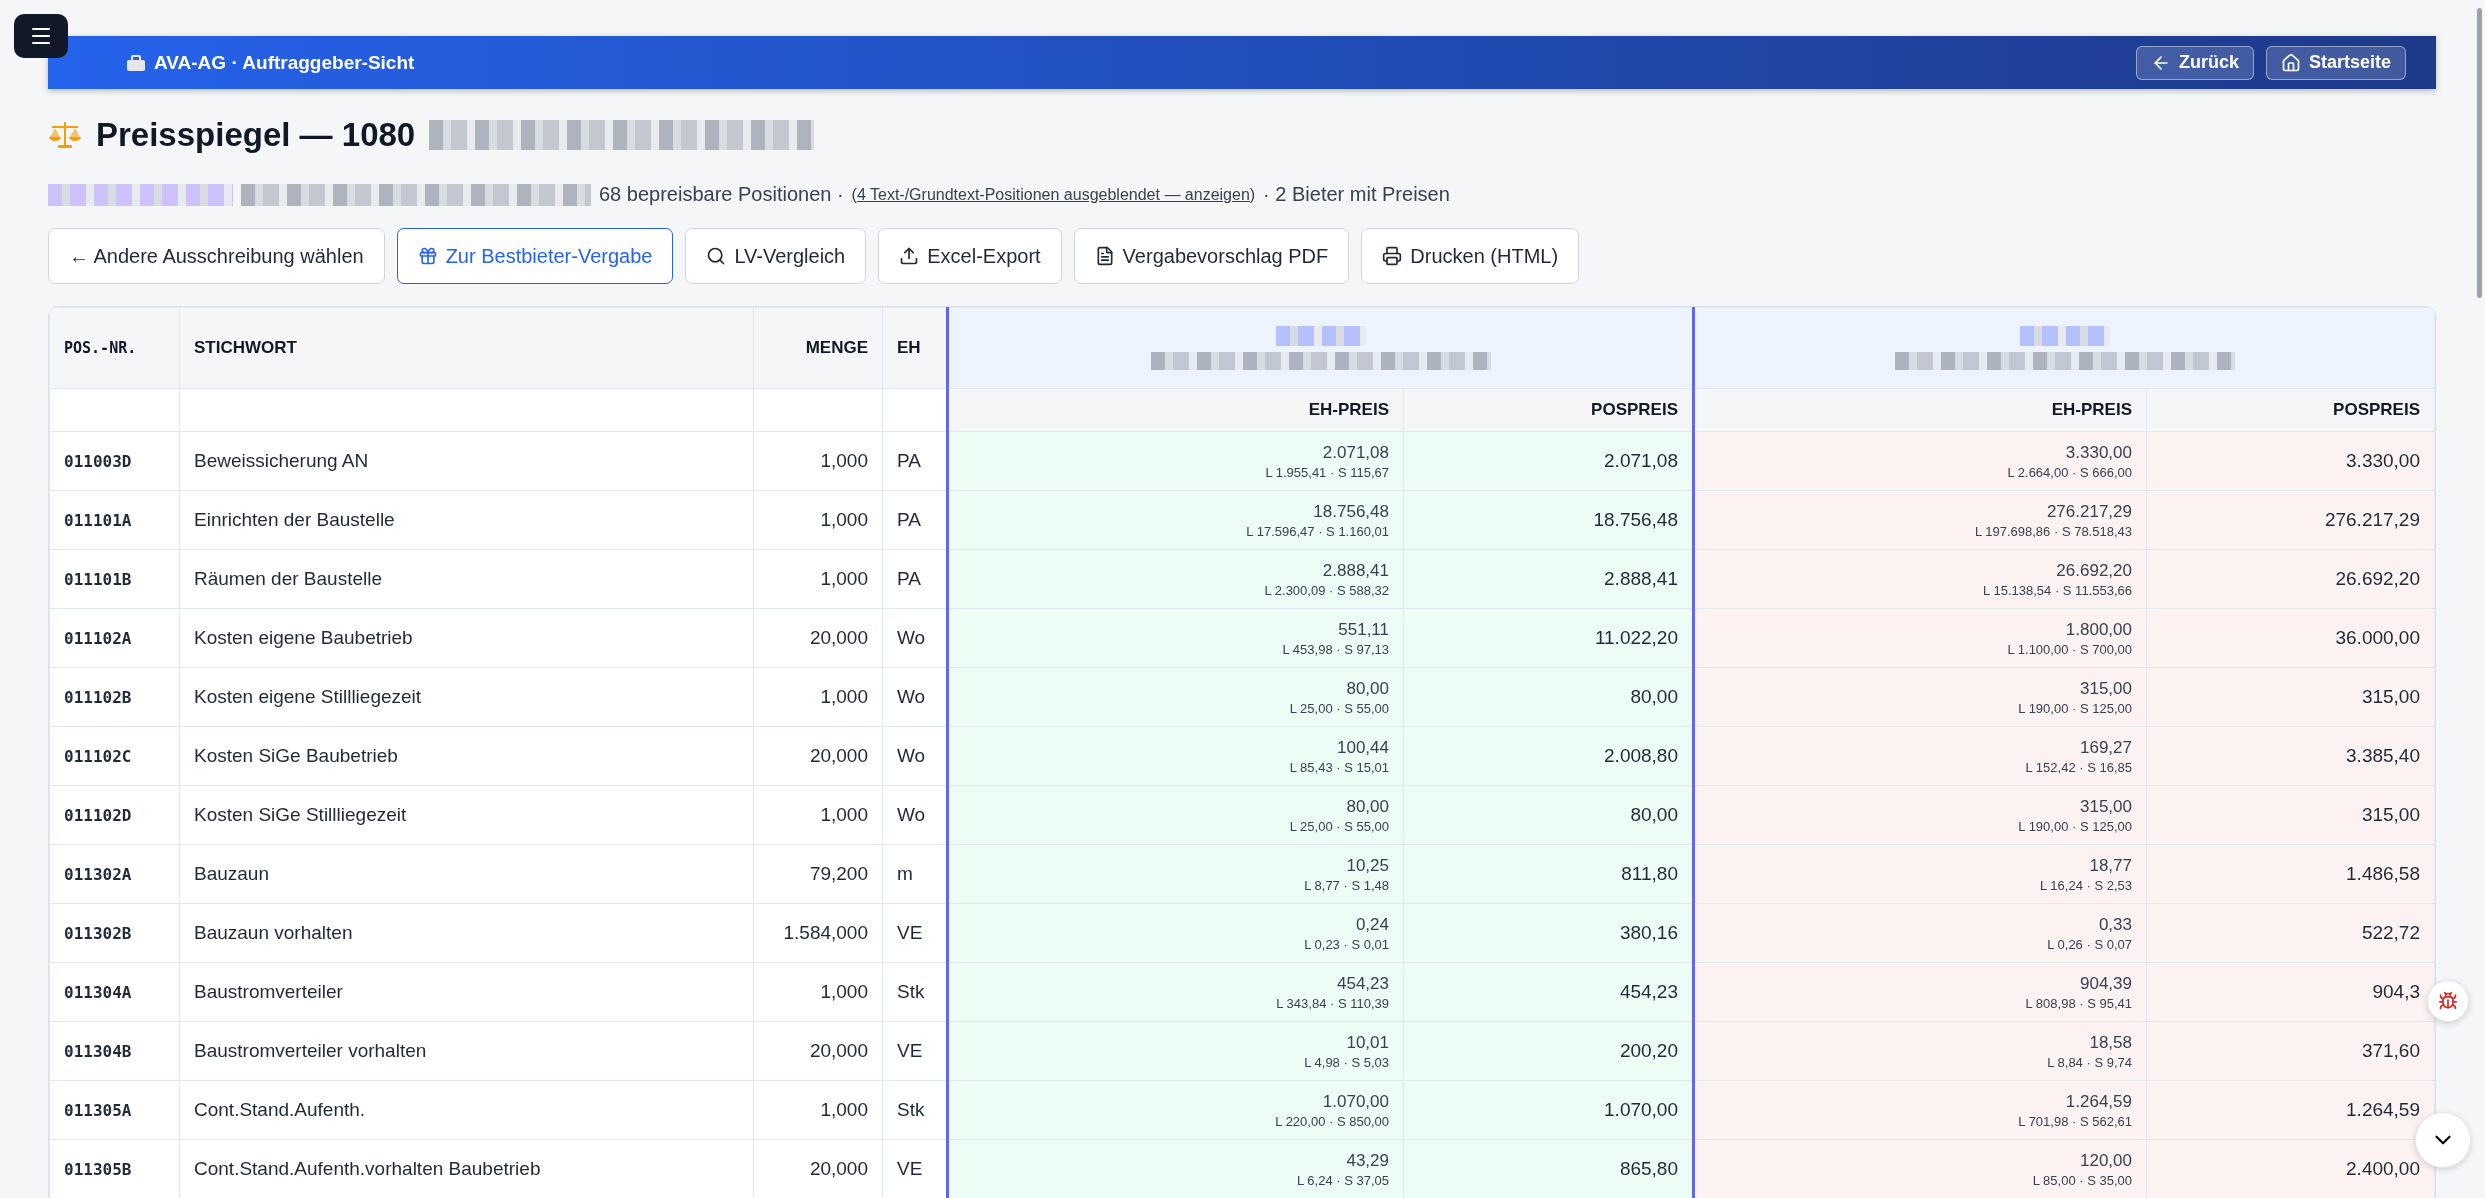  I want to click on price-split: L 8,84 · S 9,74, so click(2089, 1062).